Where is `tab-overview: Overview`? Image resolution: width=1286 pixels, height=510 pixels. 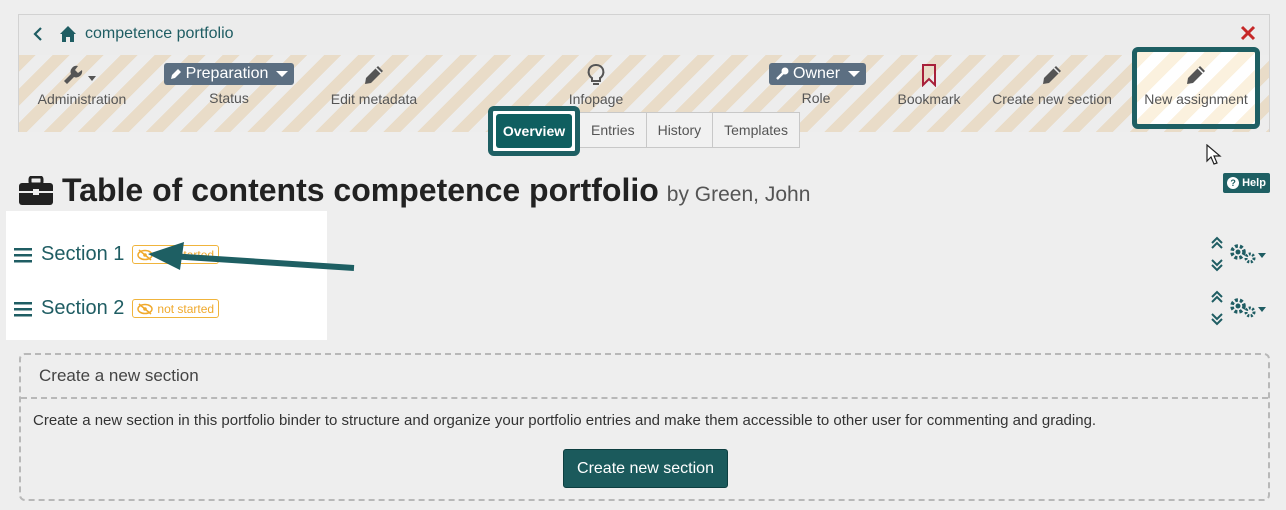
tab-overview: Overview is located at coordinates (534, 131).